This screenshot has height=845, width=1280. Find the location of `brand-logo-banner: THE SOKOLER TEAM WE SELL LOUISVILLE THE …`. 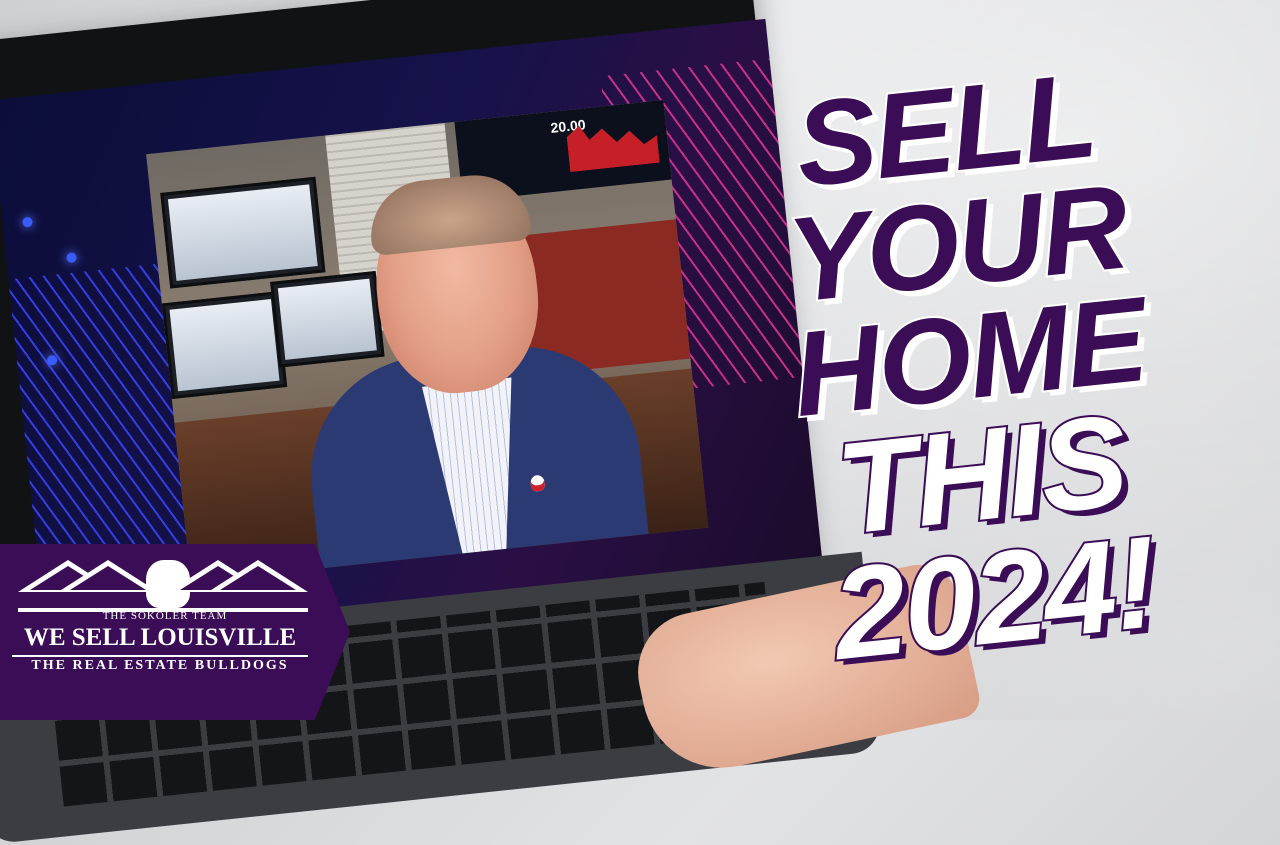

brand-logo-banner: THE SOKOLER TEAM WE SELL LOUISVILLE THE … is located at coordinates (175, 632).